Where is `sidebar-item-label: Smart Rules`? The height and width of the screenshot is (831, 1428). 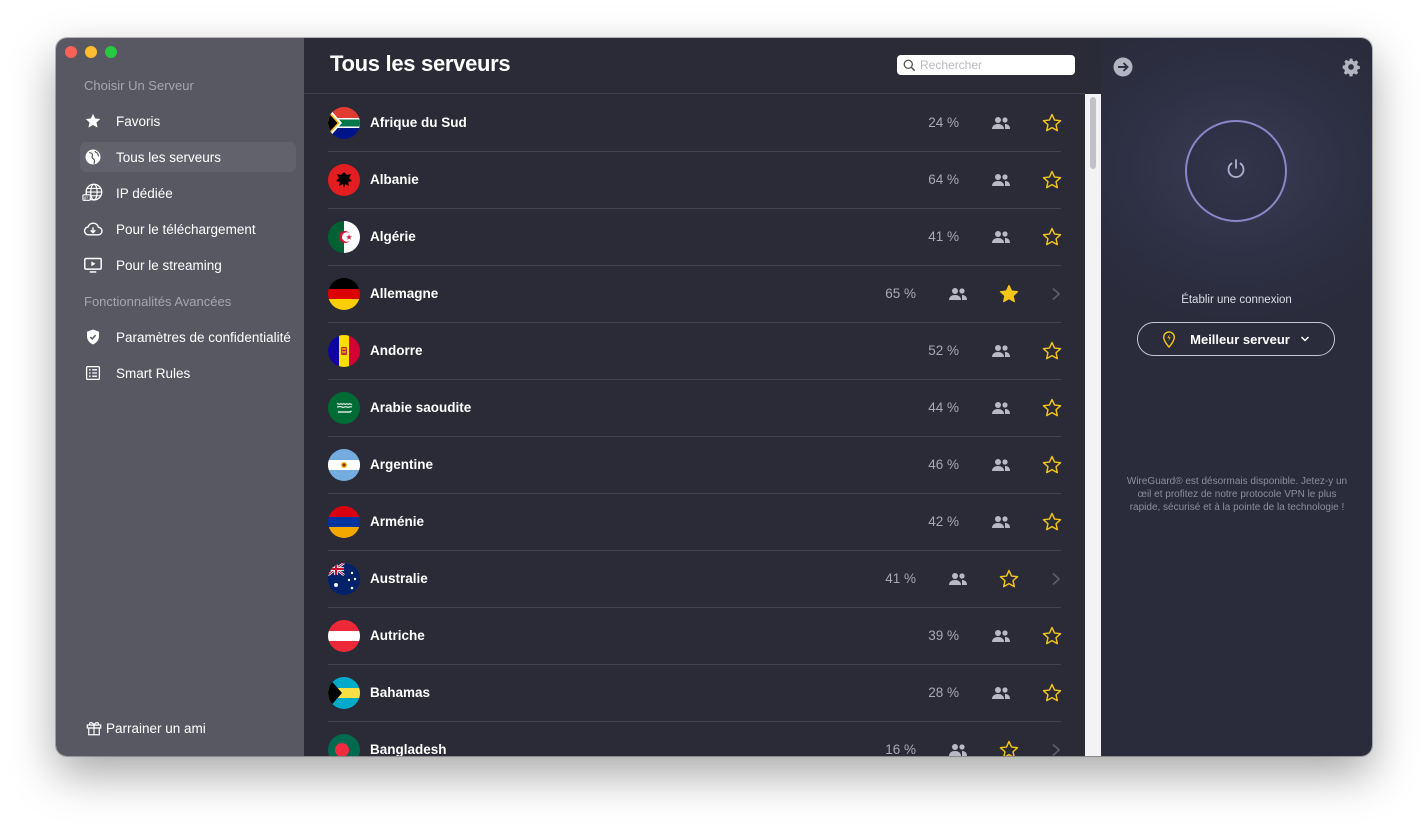 sidebar-item-label: Smart Rules is located at coordinates (153, 373).